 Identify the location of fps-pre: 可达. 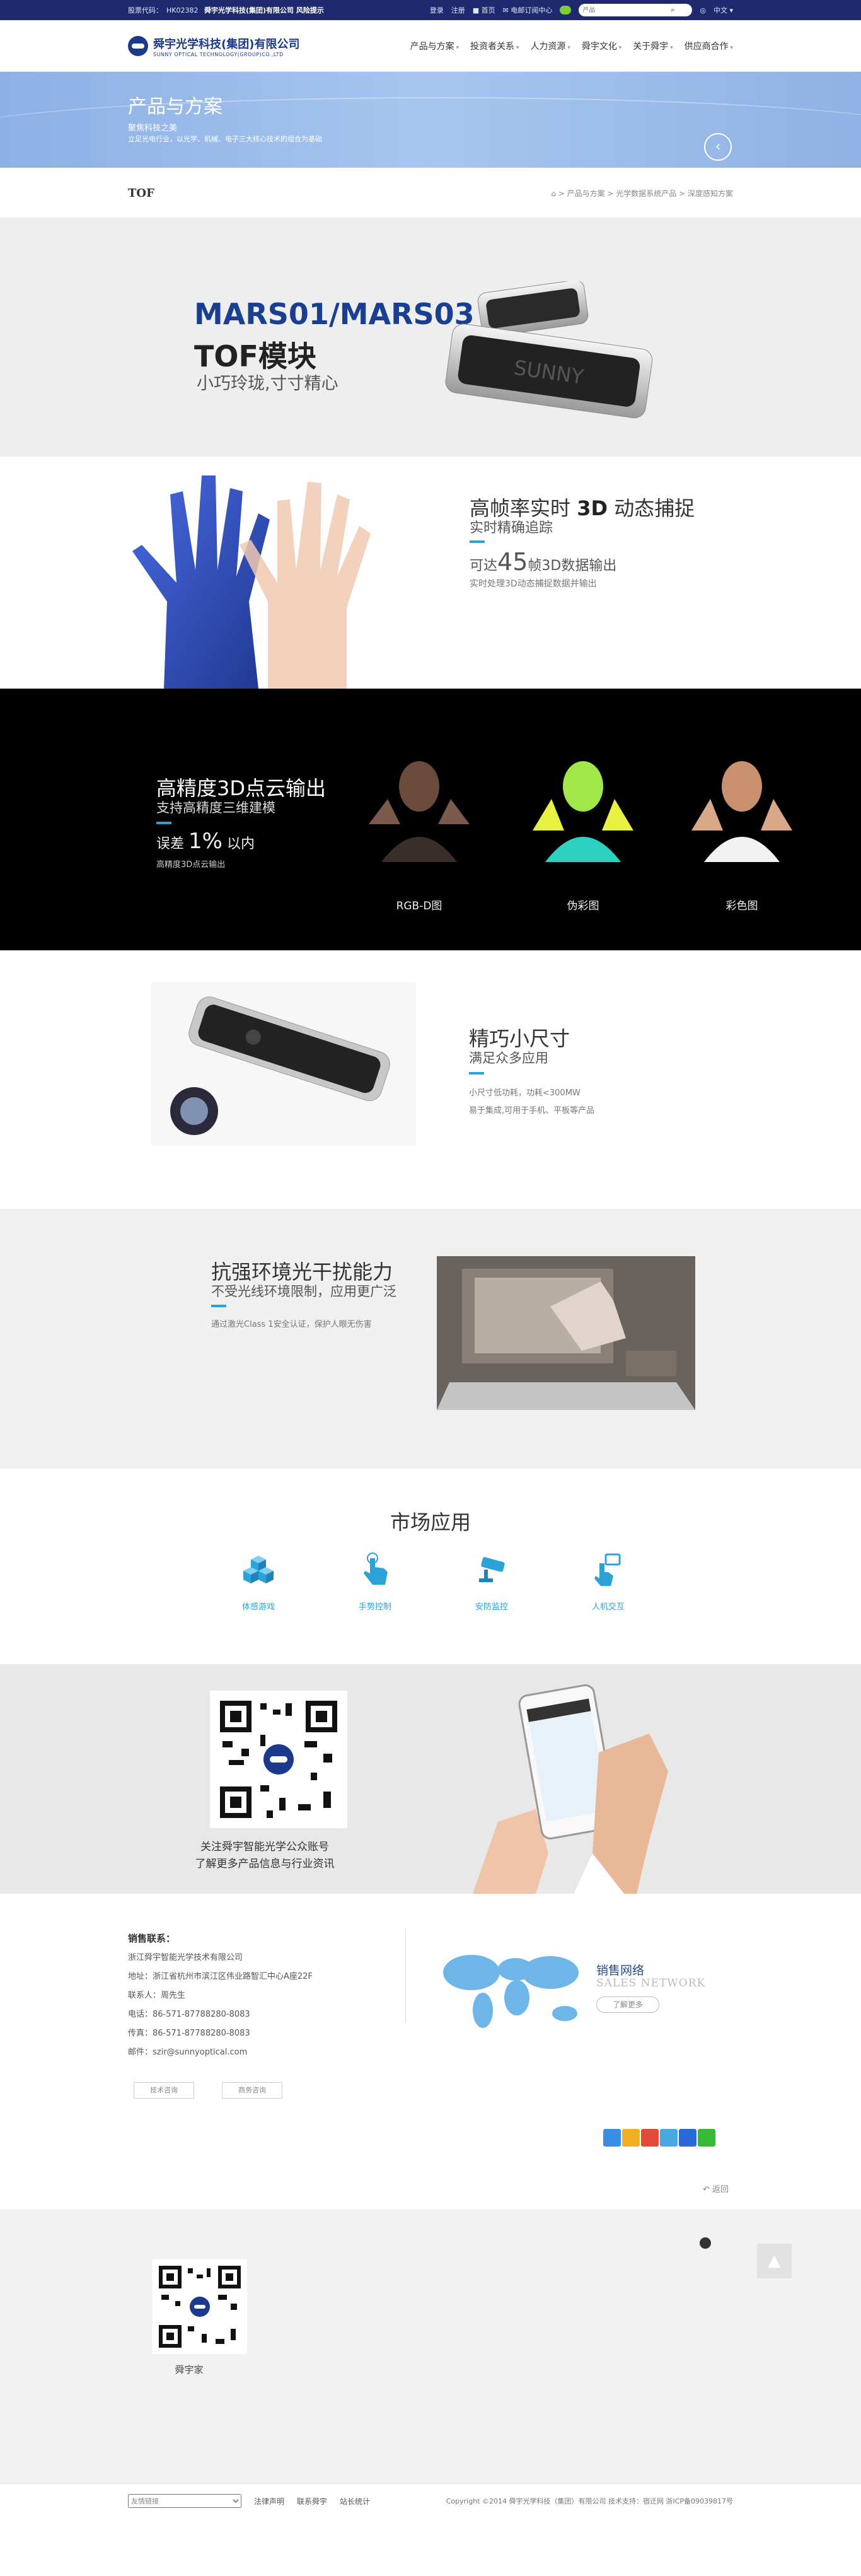
(484, 566).